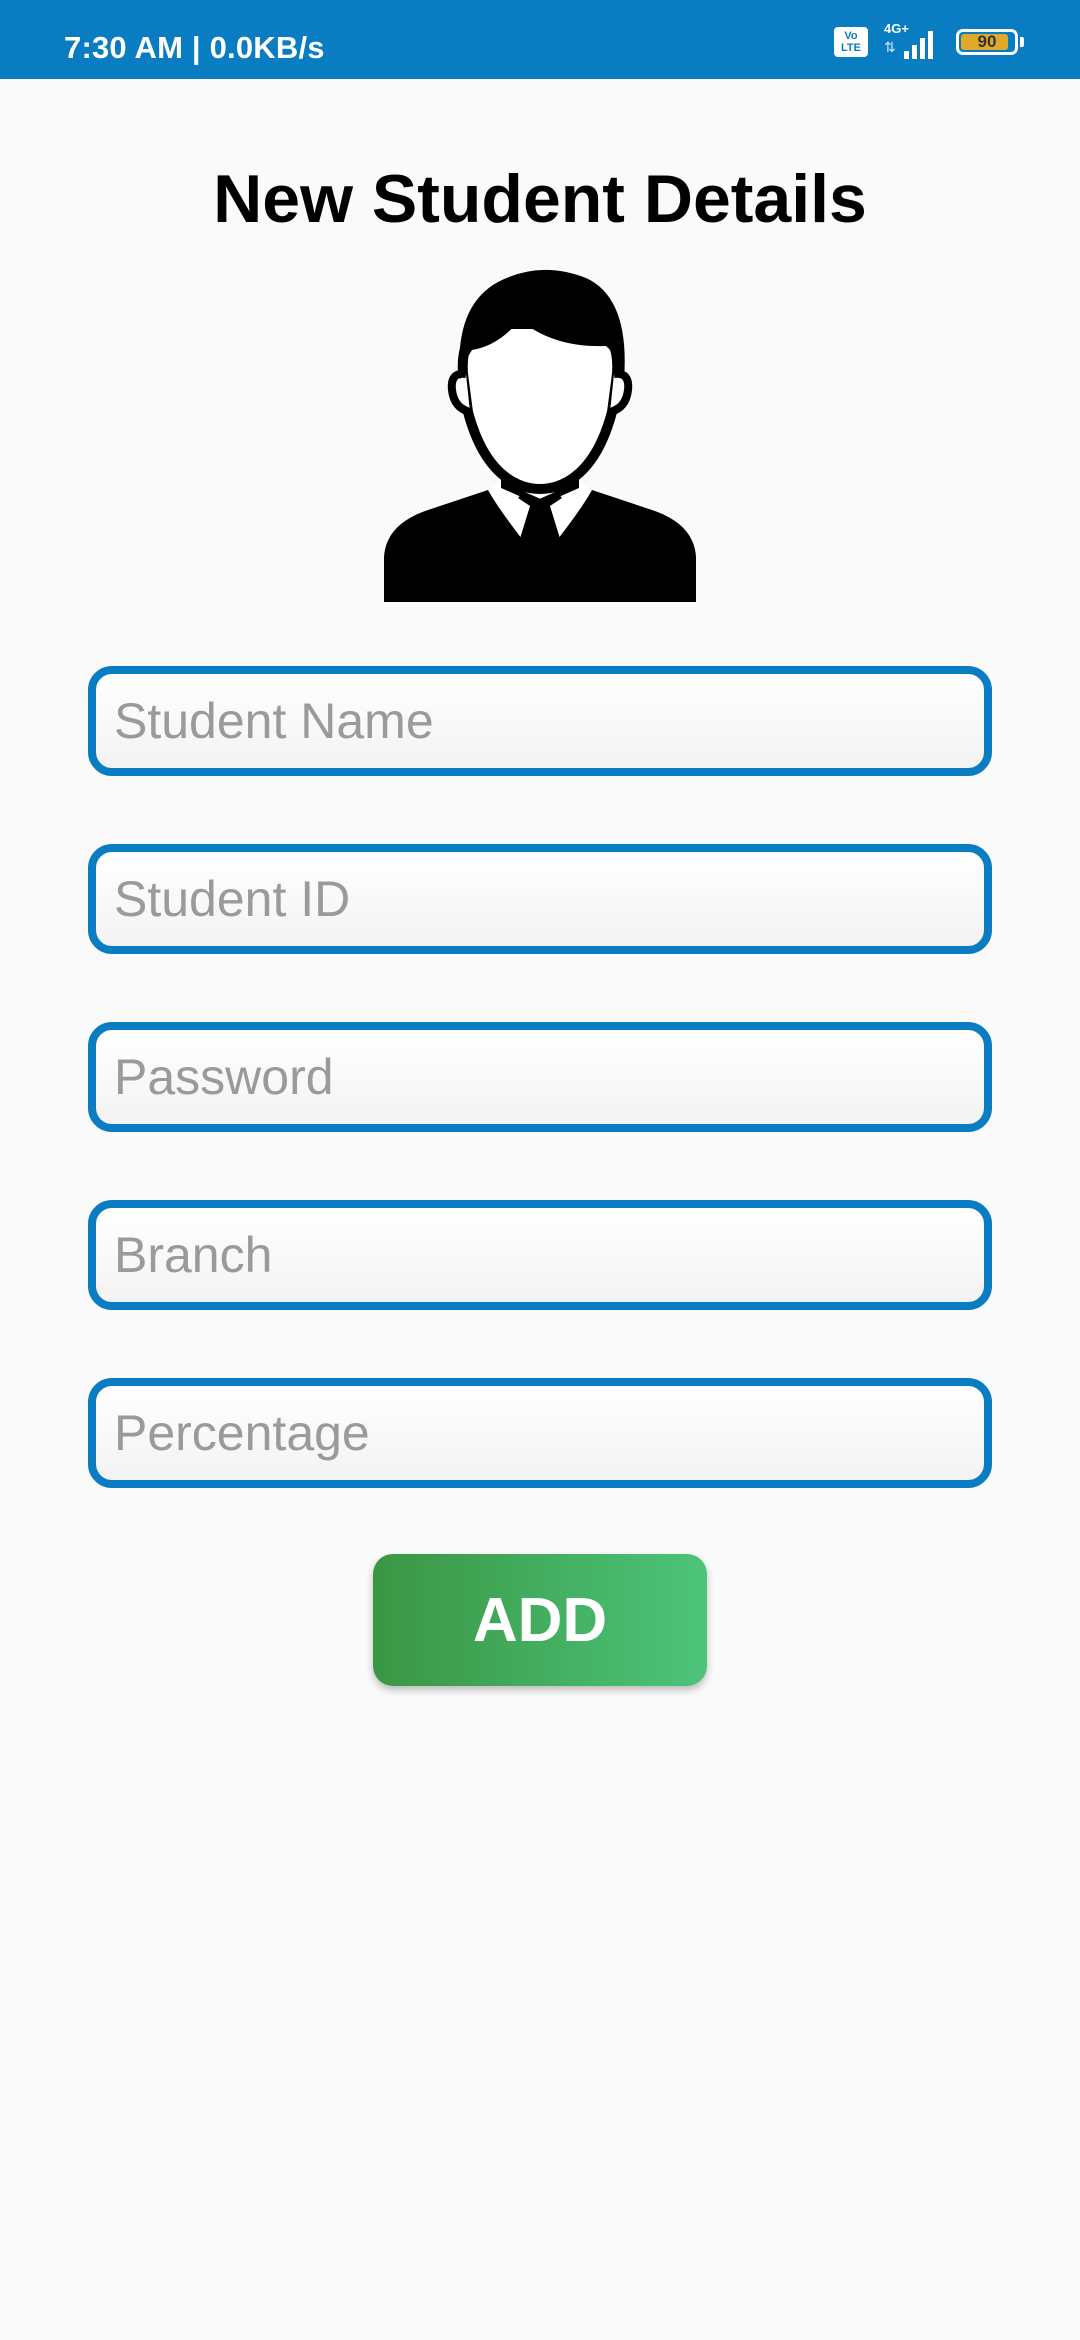 This screenshot has height=2340, width=1080. What do you see at coordinates (540, 1077) in the screenshot?
I see `password-field` at bounding box center [540, 1077].